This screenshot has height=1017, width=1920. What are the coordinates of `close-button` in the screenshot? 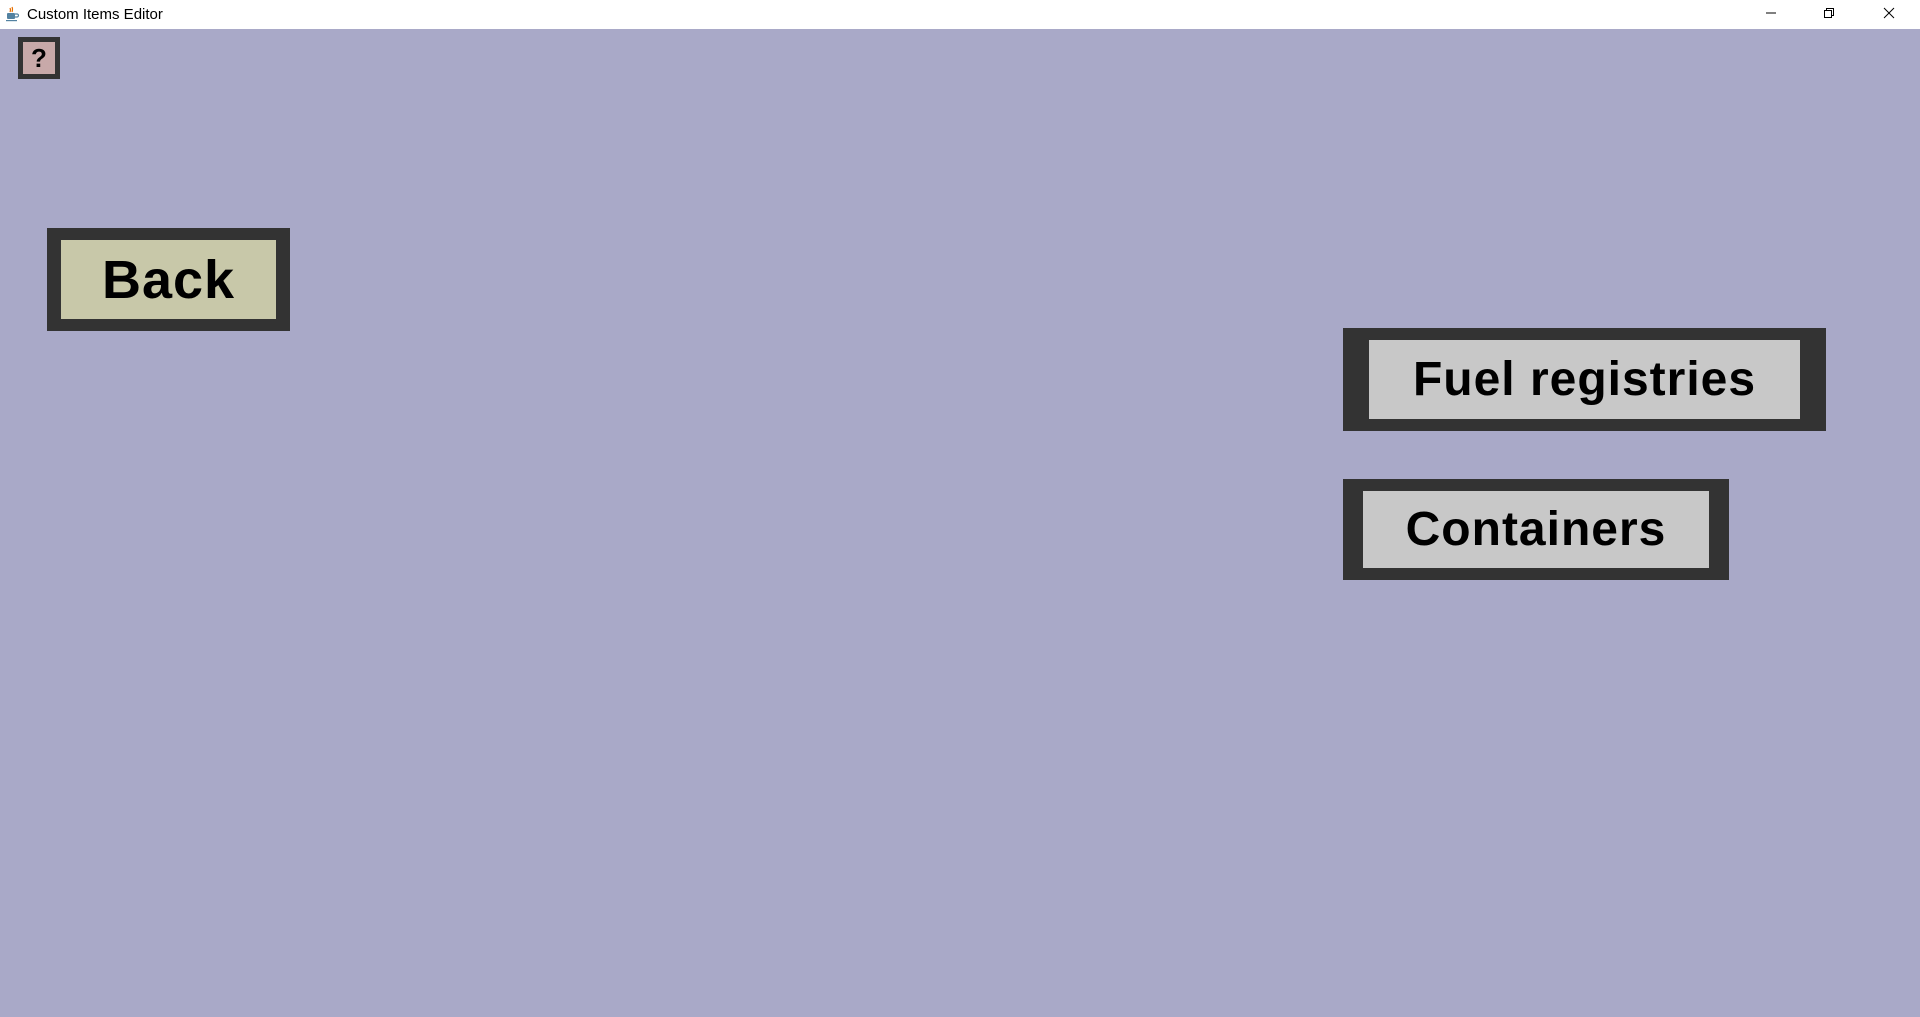 It's located at (1889, 14).